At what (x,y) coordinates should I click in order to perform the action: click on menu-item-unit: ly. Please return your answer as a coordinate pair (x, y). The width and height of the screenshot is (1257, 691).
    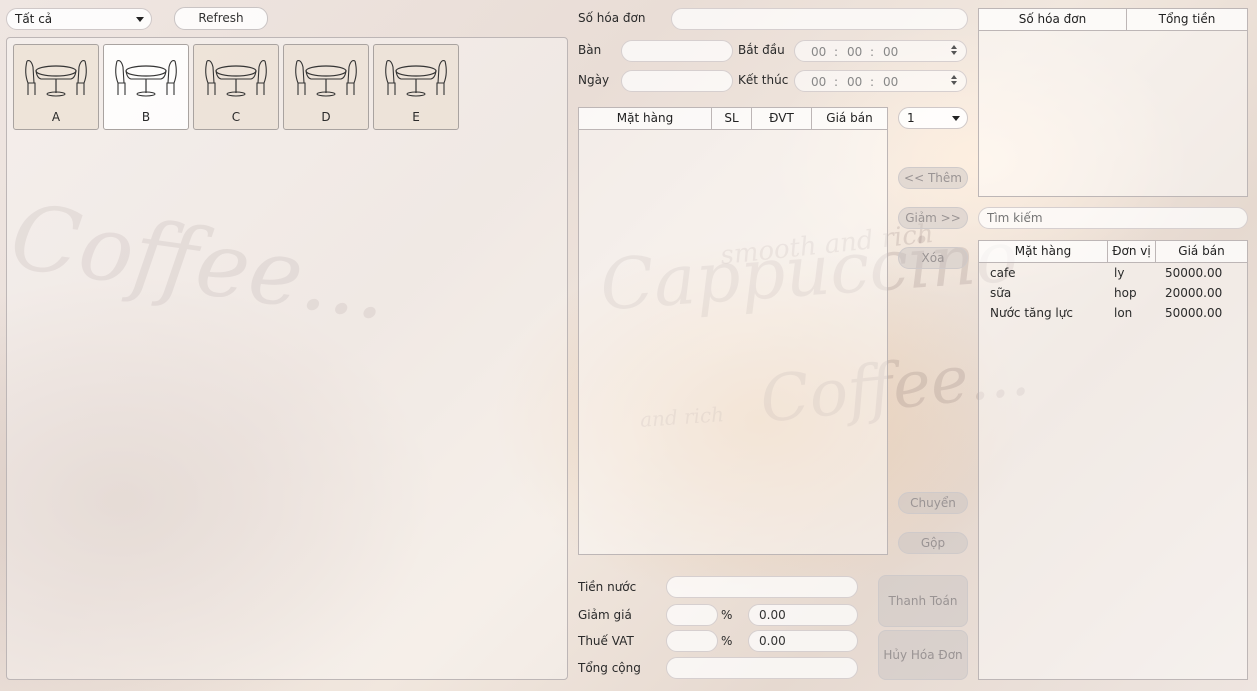
    Looking at the image, I should click on (1119, 273).